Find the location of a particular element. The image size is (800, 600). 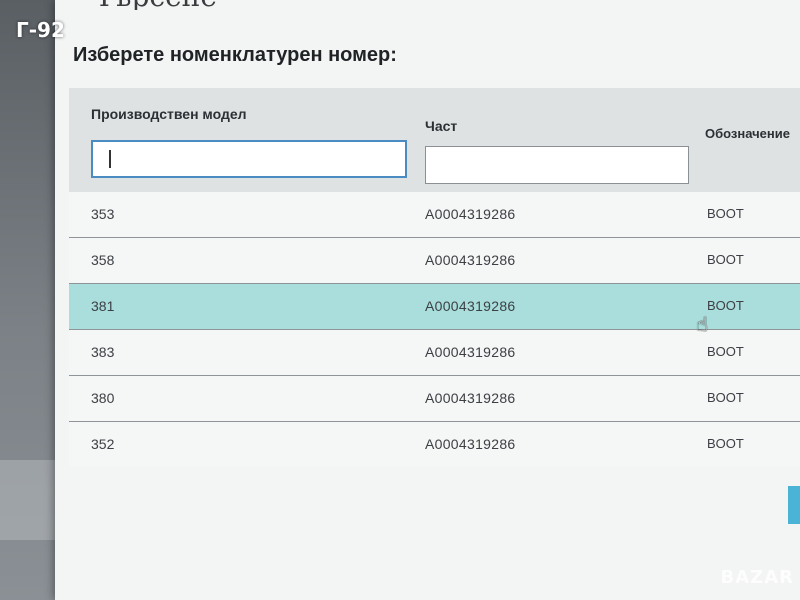

column-header-model: Производствен модел is located at coordinates (169, 114).